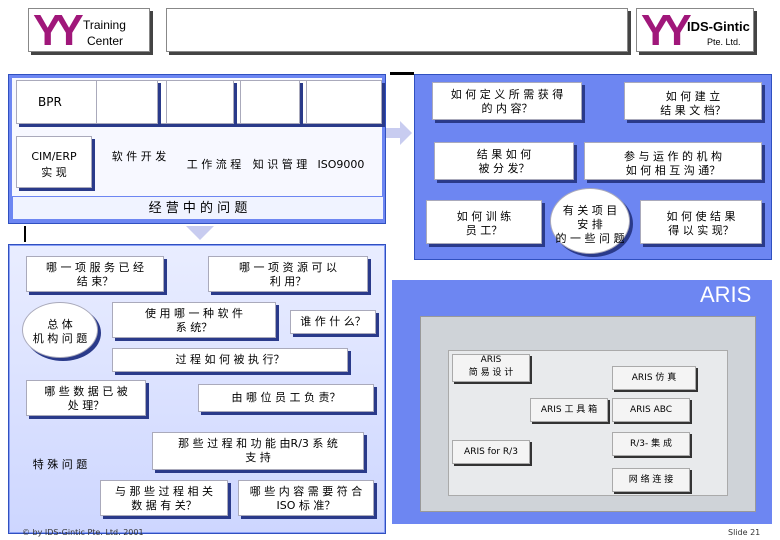 Image resolution: width=780 pixels, height=540 pixels. I want to click on q5-line1: 如 何 训 练, so click(484, 216).